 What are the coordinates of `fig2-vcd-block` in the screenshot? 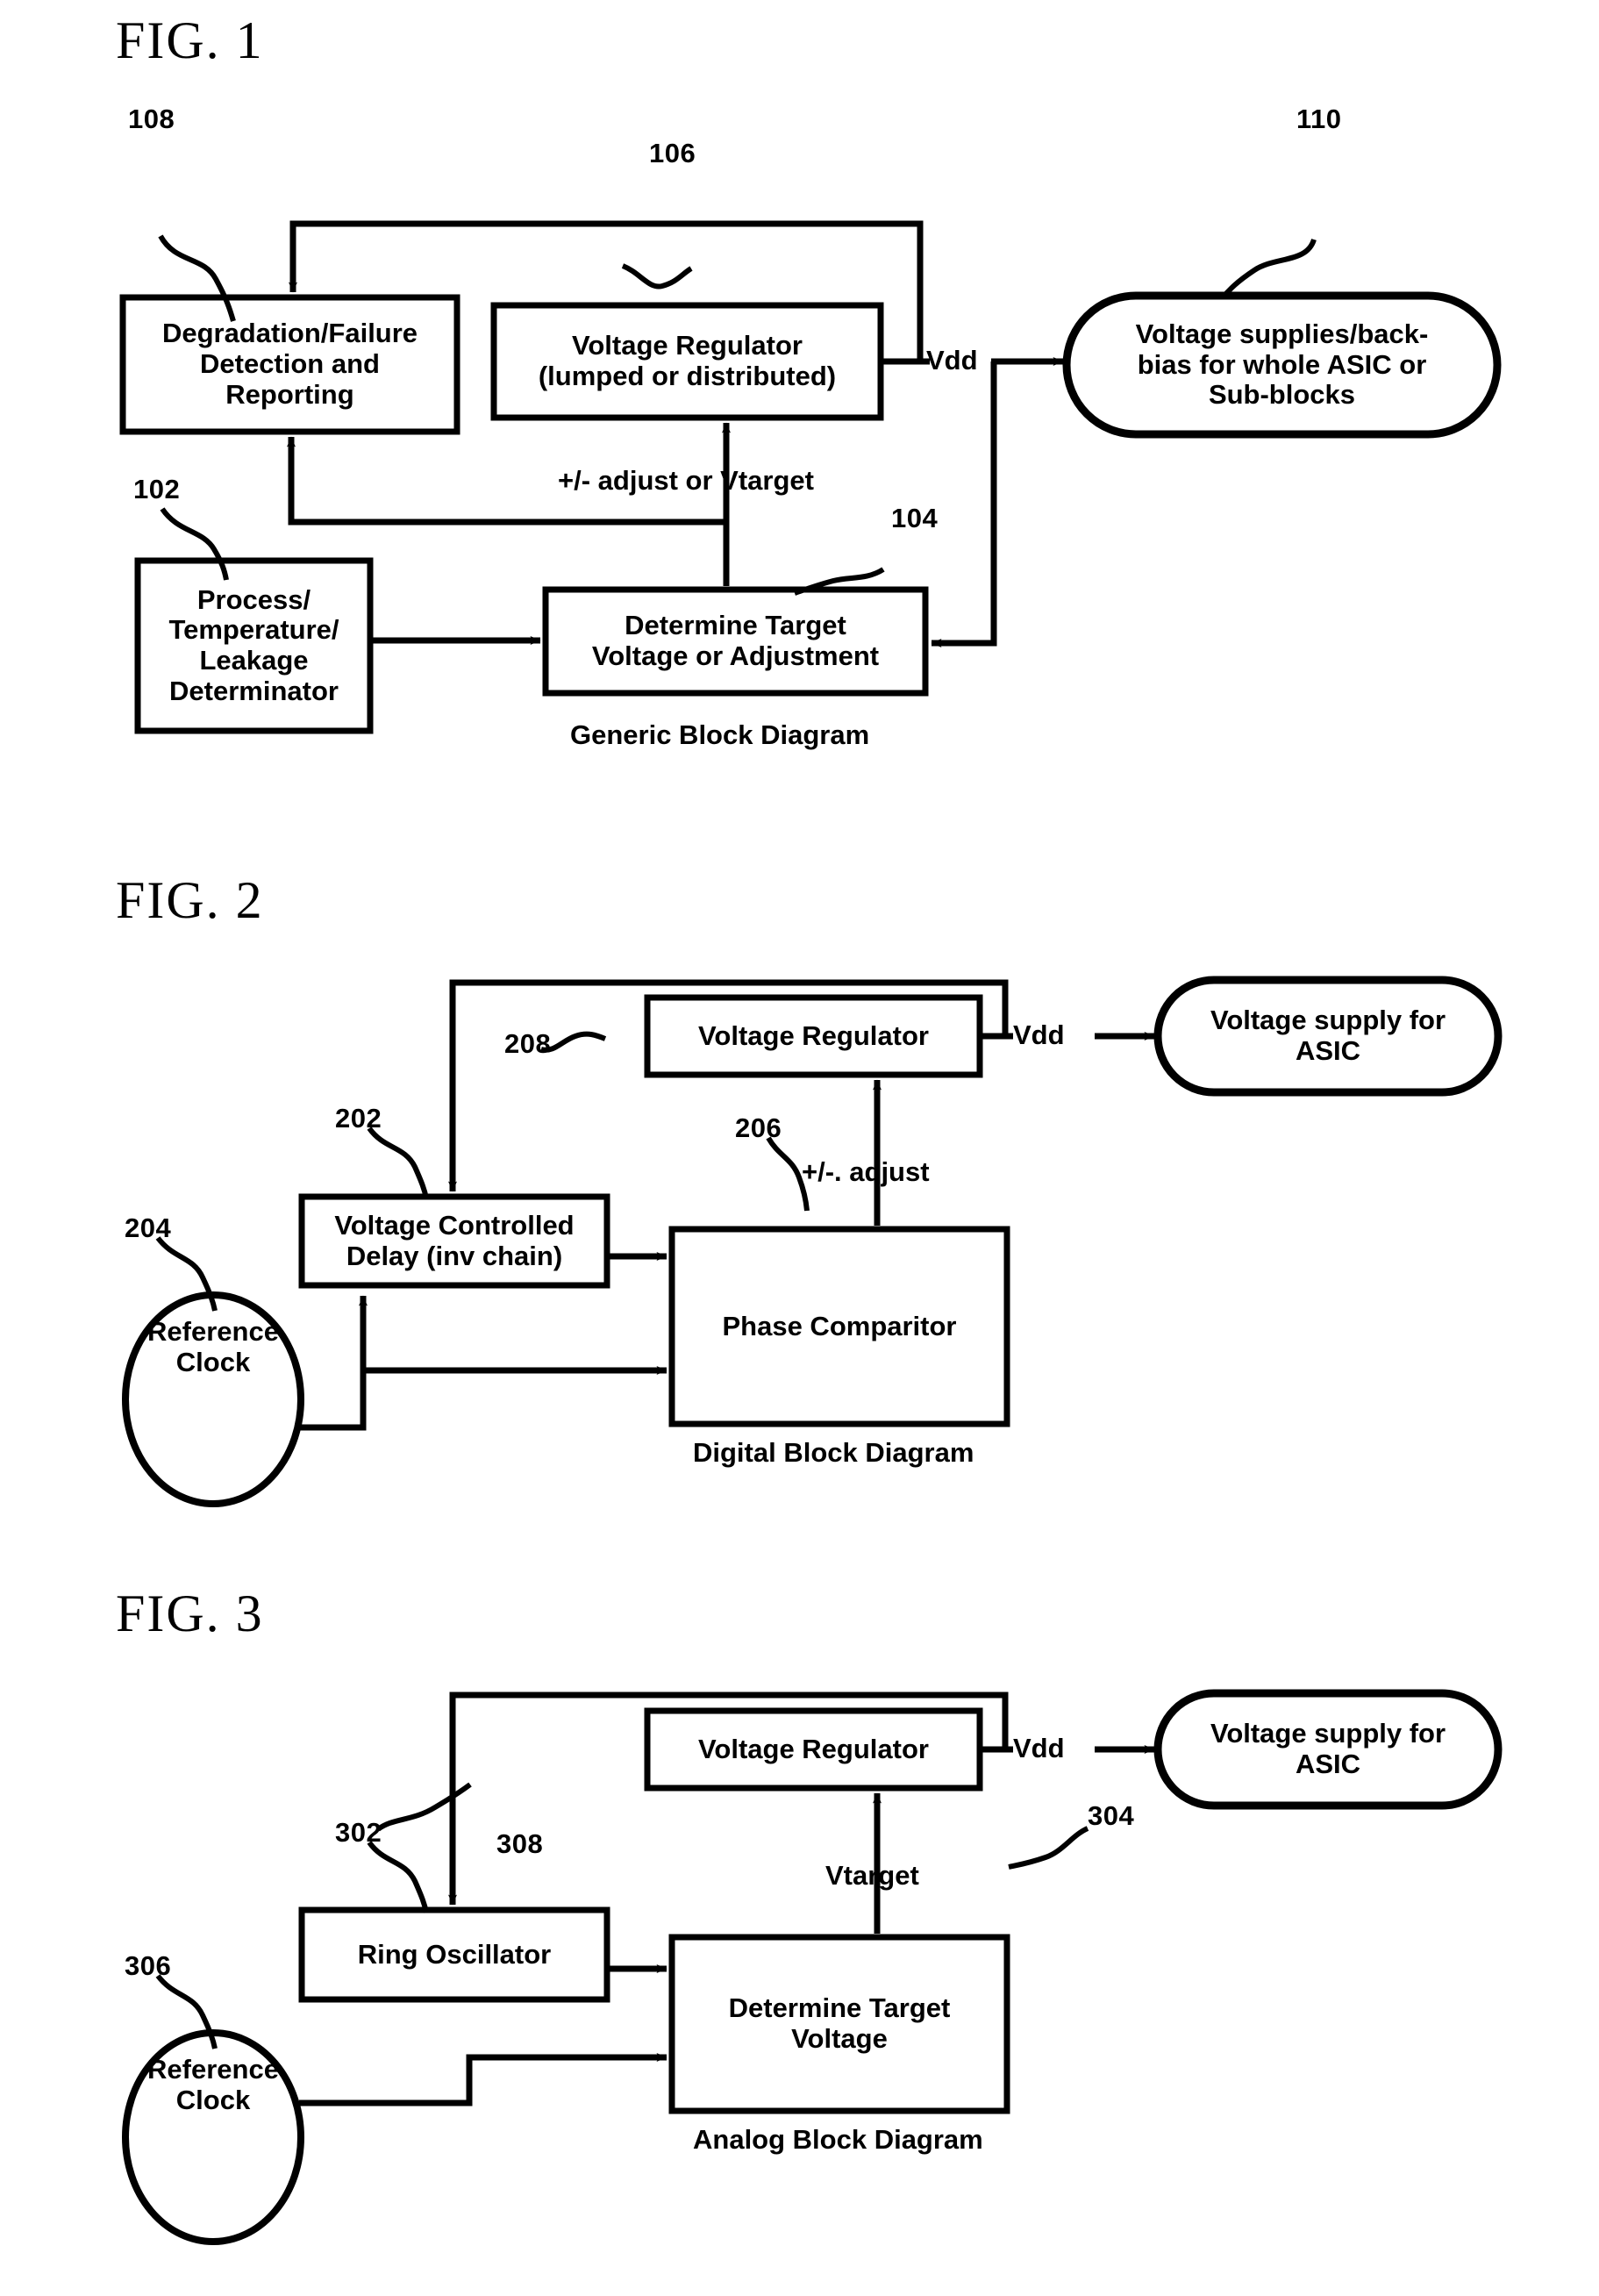 It's located at (454, 1241).